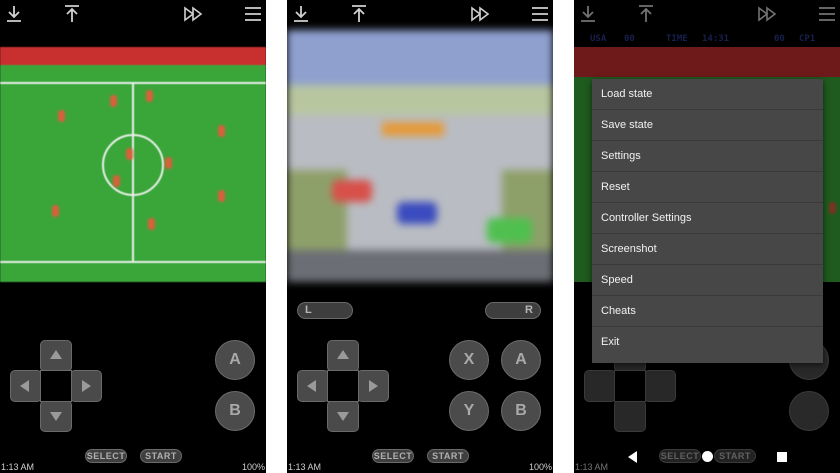 The image size is (840, 473). I want to click on menu-item-settings: Settings, so click(707, 156).